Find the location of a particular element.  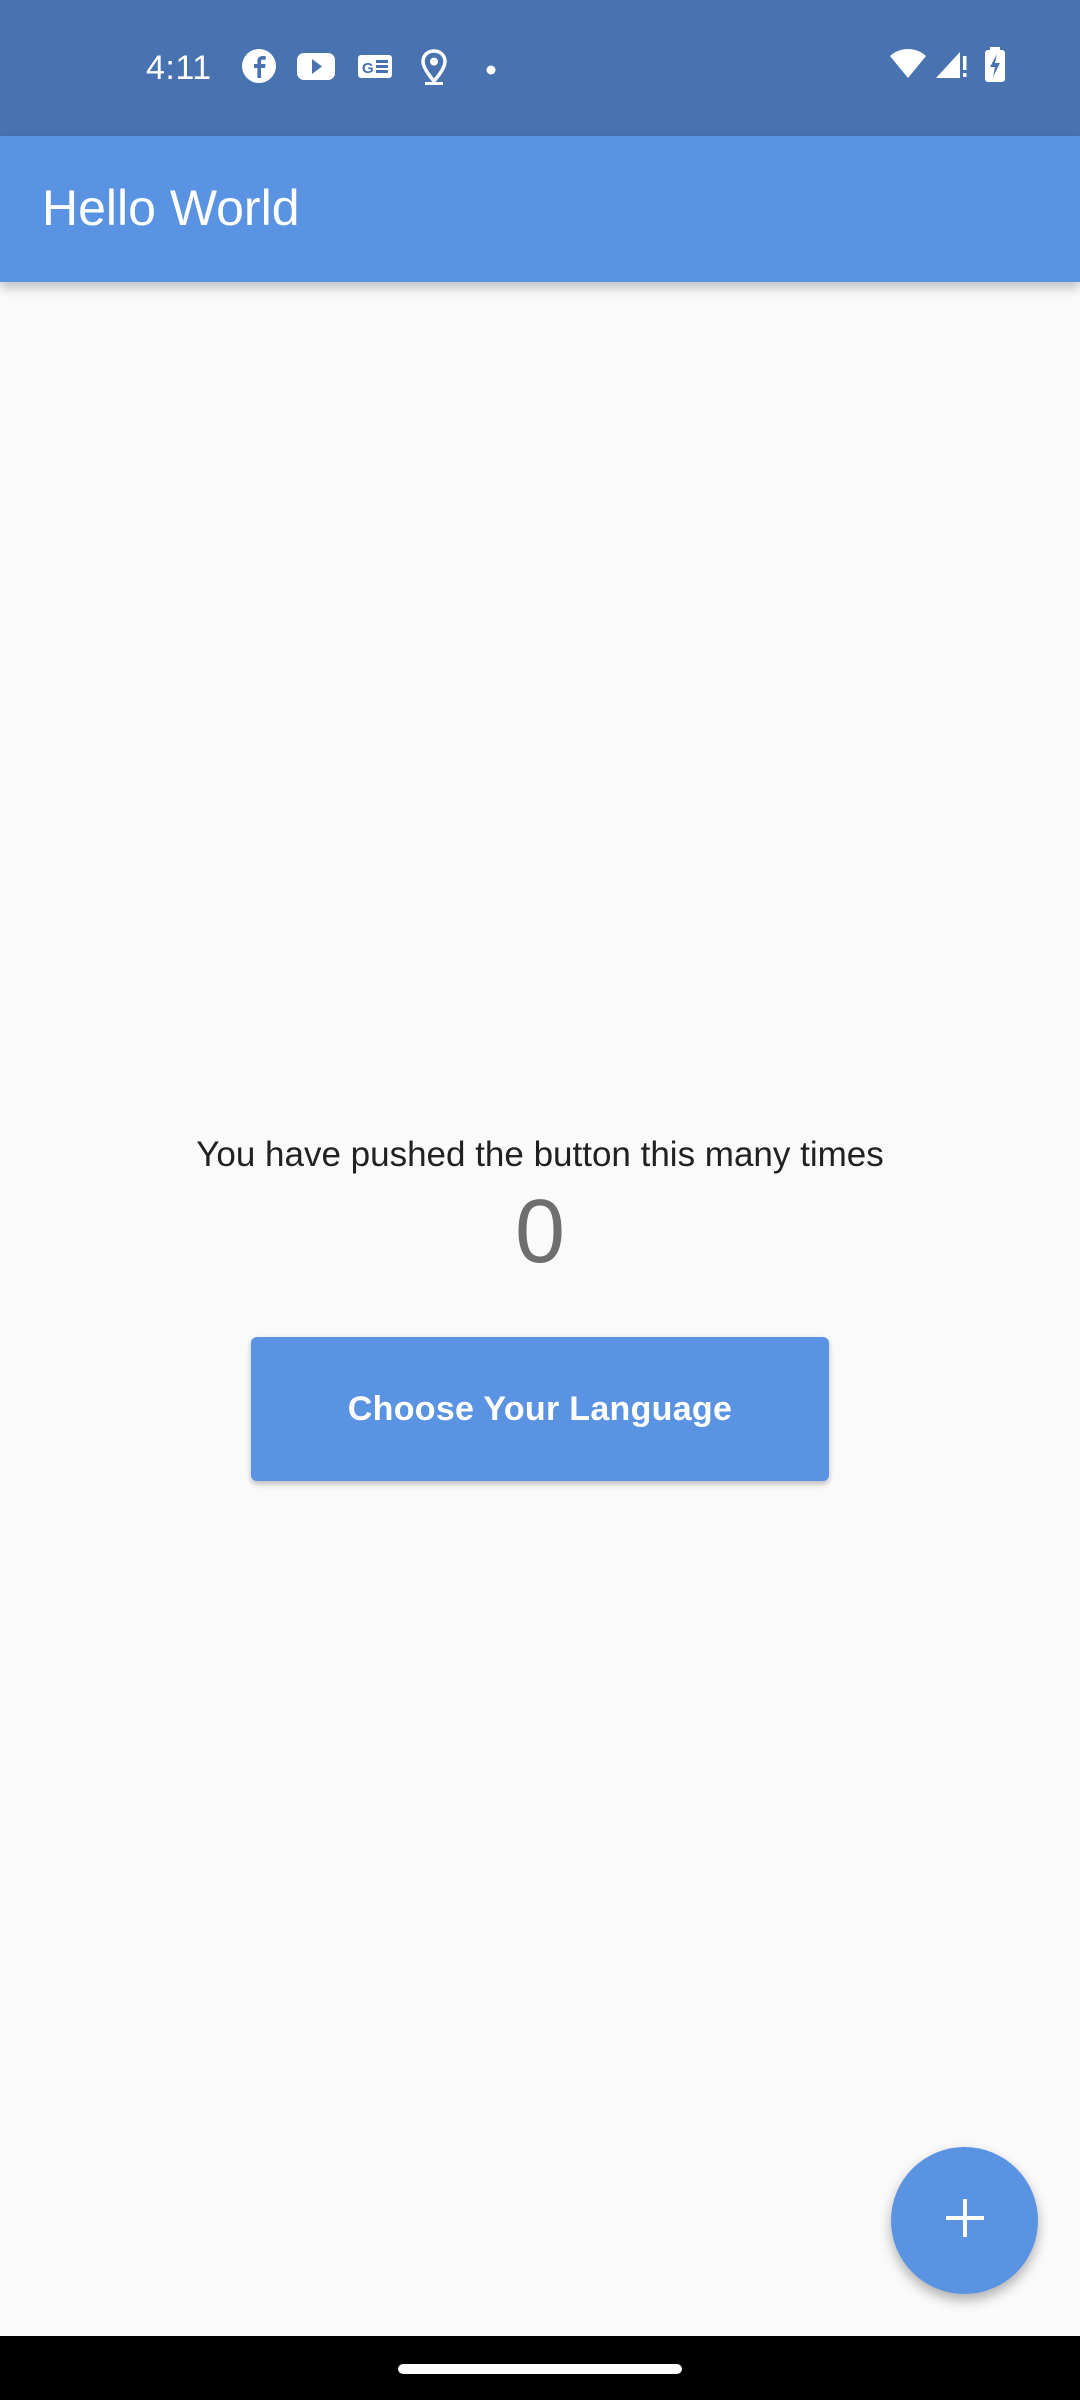

add-icon is located at coordinates (965, 2220).